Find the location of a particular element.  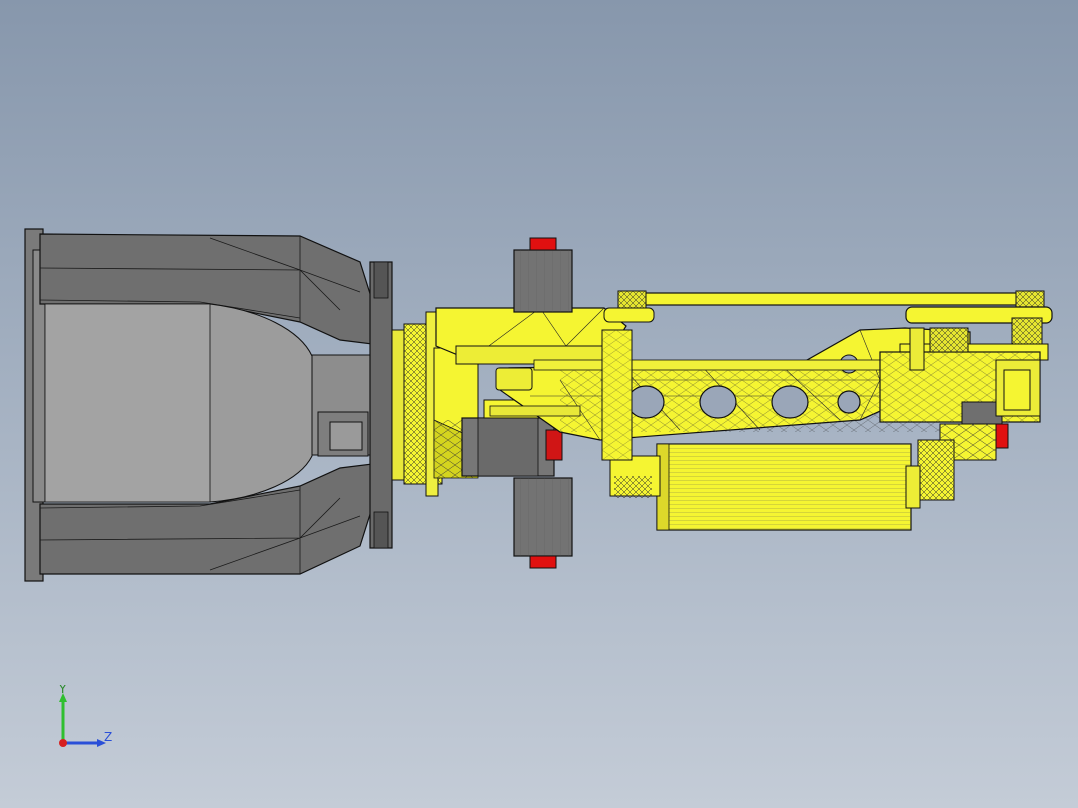

cylinder-motor is located at coordinates (765, 487).